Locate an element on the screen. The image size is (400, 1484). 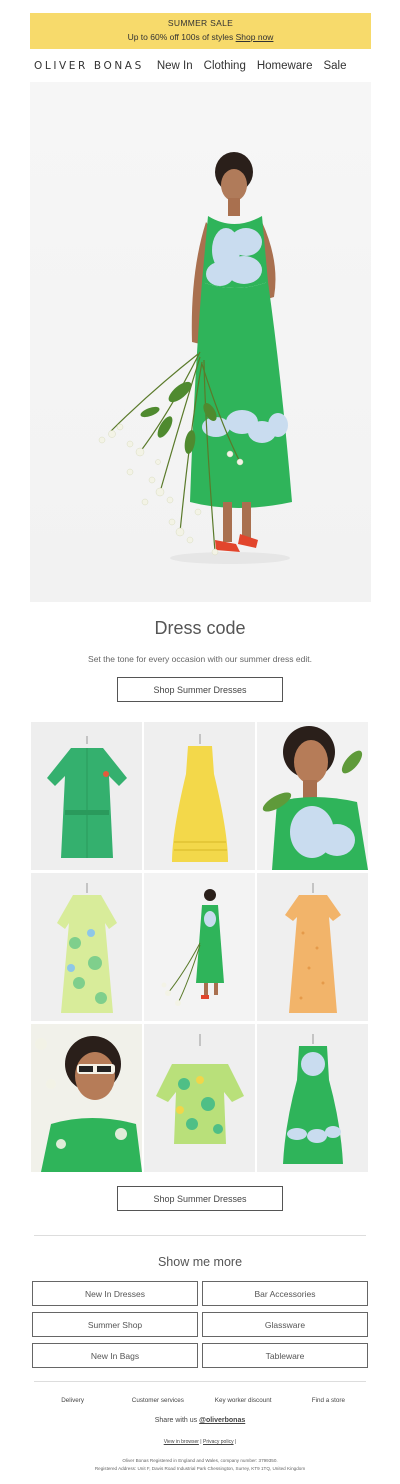
footer-link-key-worker-discount: Key worker discount is located at coordinates (243, 1400).